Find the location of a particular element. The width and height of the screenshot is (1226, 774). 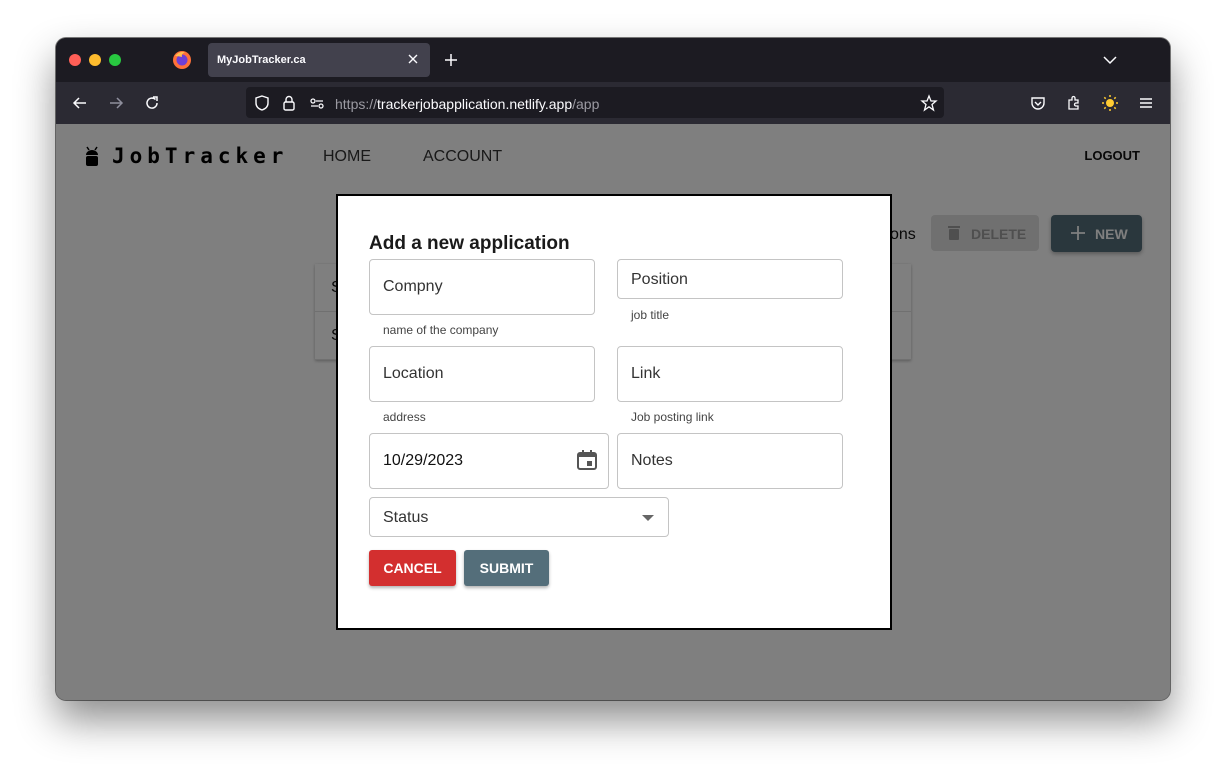

window-minimize-button is located at coordinates (95, 60).